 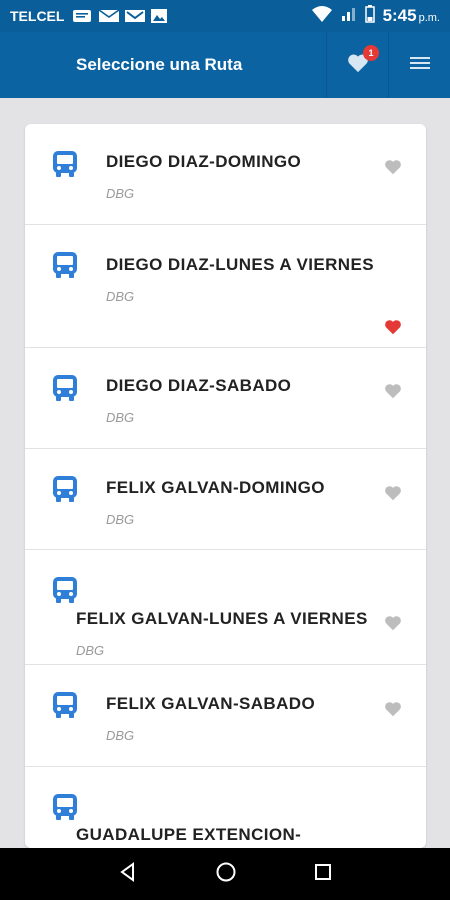 I want to click on route-name: GUADALUPE EXTENCION-, so click(x=189, y=834).